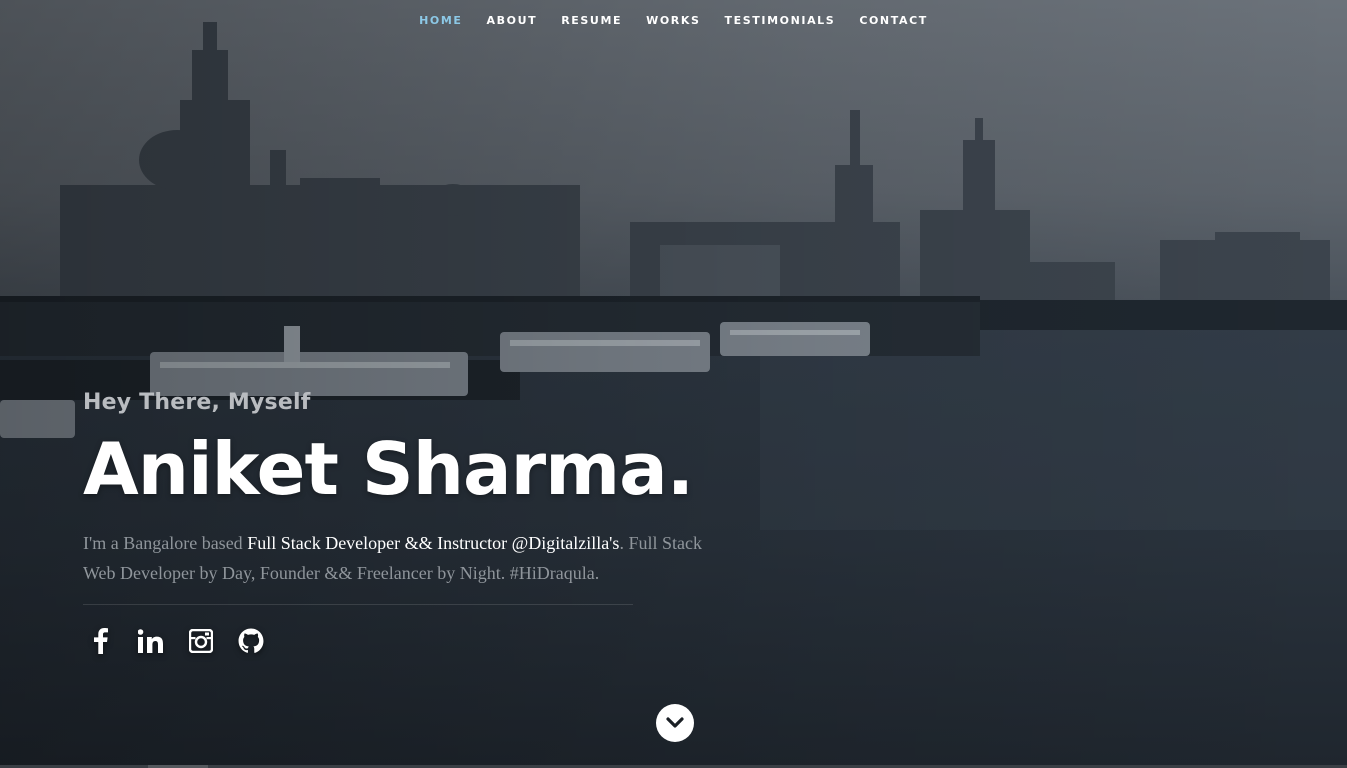 The height and width of the screenshot is (768, 1347). What do you see at coordinates (151, 641) in the screenshot?
I see `linkedin-icon` at bounding box center [151, 641].